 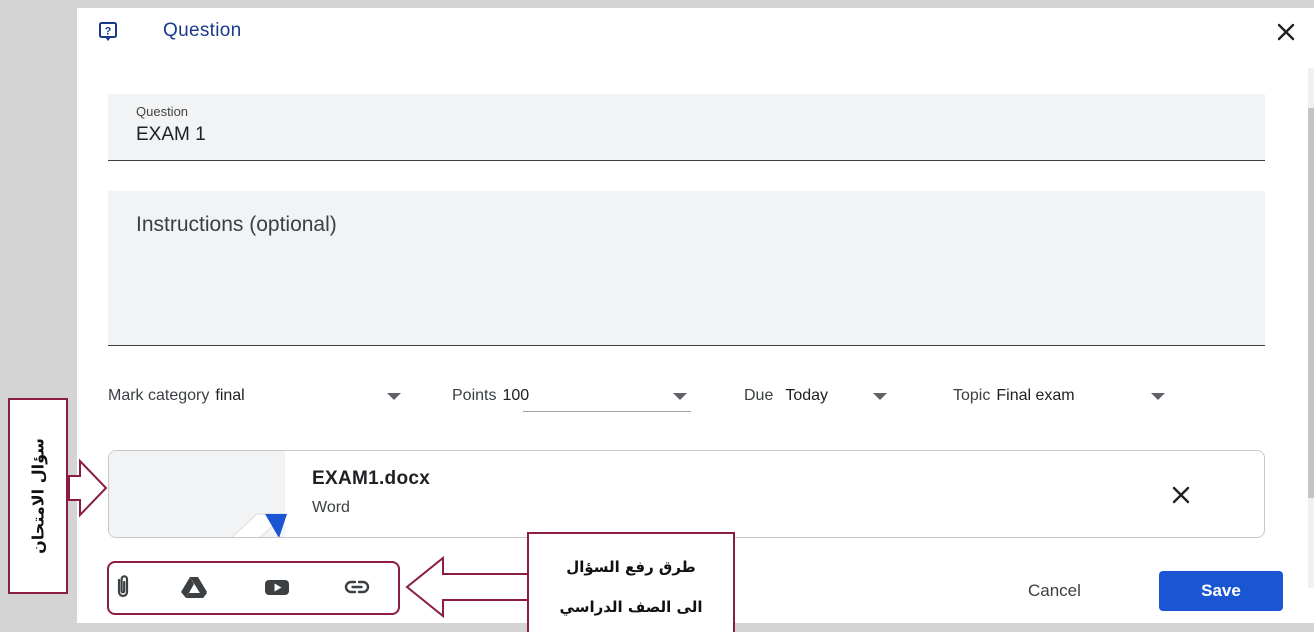 What do you see at coordinates (680, 396) in the screenshot?
I see `points-chevron-down-icon` at bounding box center [680, 396].